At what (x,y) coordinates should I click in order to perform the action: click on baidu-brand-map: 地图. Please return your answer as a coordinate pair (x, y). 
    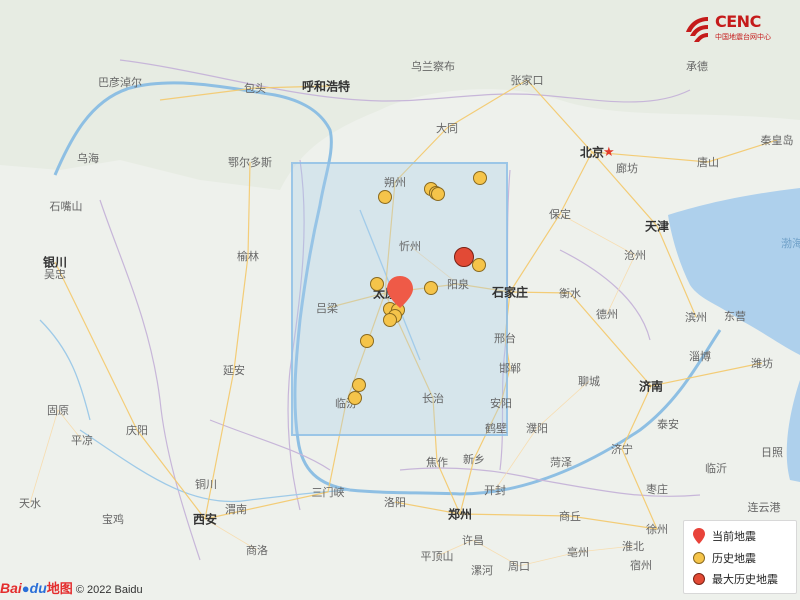
    Looking at the image, I should click on (59, 588).